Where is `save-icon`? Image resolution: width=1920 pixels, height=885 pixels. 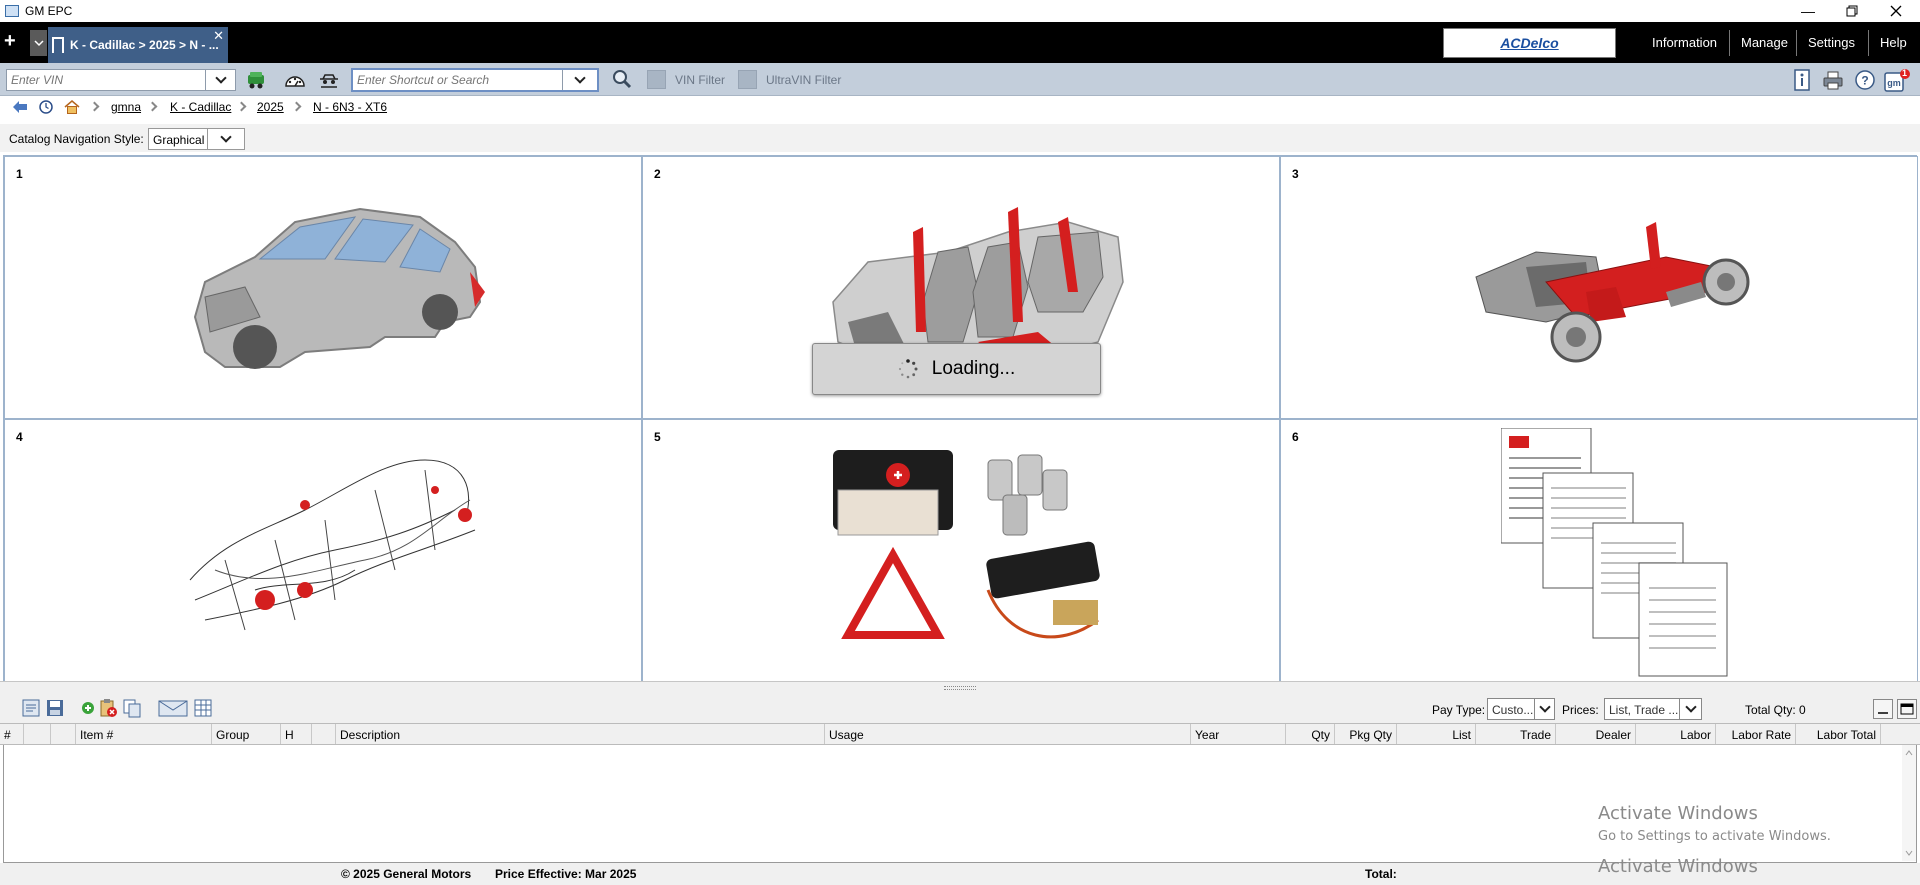
save-icon is located at coordinates (55, 708).